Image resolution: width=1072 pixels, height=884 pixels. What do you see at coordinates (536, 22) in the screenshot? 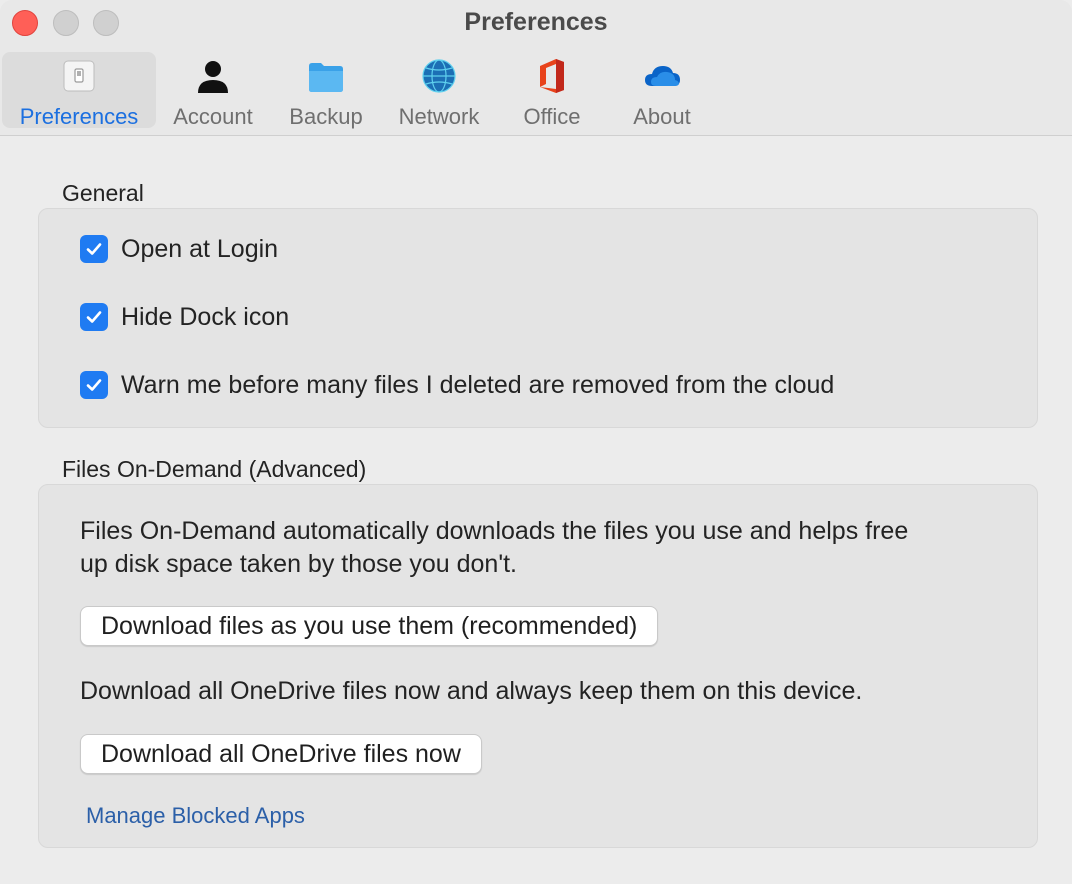
I see `window-title: Preferences` at bounding box center [536, 22].